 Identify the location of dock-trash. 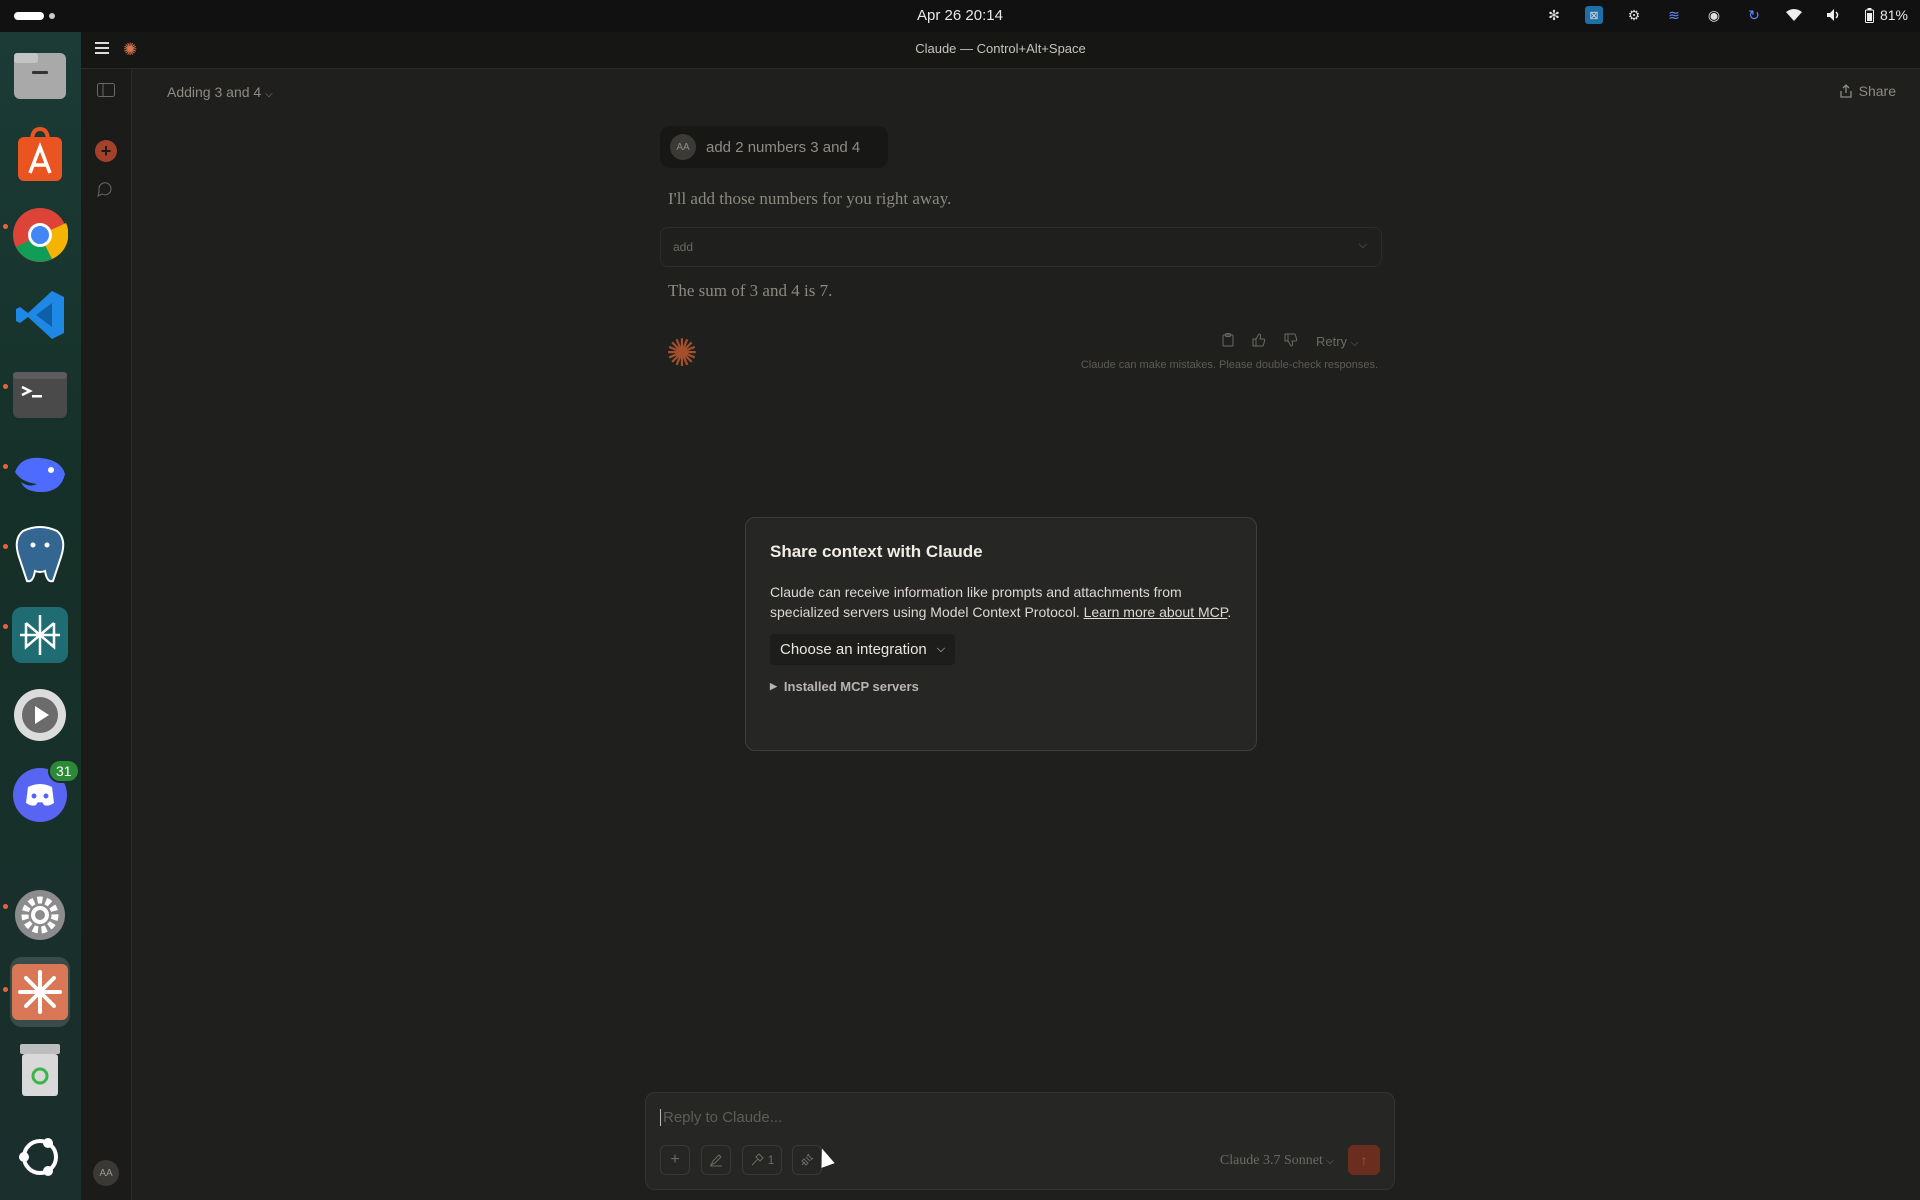
(40, 1070).